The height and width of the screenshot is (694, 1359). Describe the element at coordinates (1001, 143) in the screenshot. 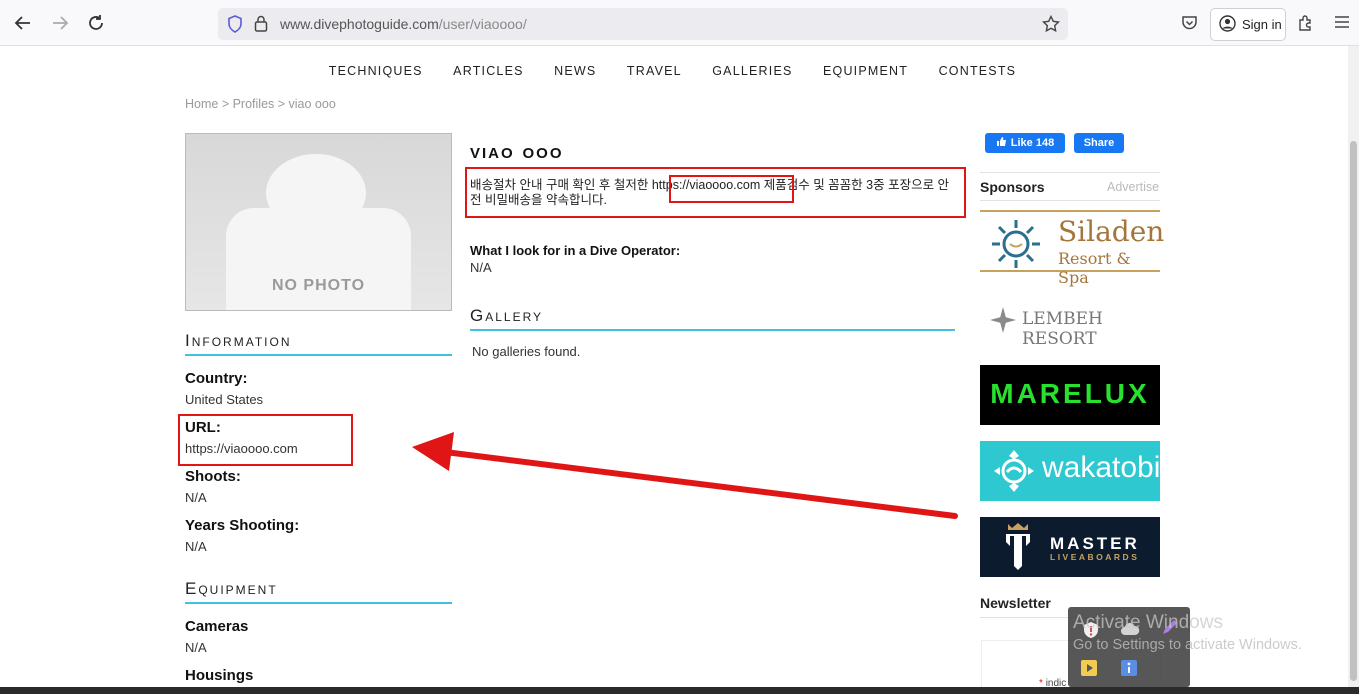

I see `thumbs-up-icon` at that location.